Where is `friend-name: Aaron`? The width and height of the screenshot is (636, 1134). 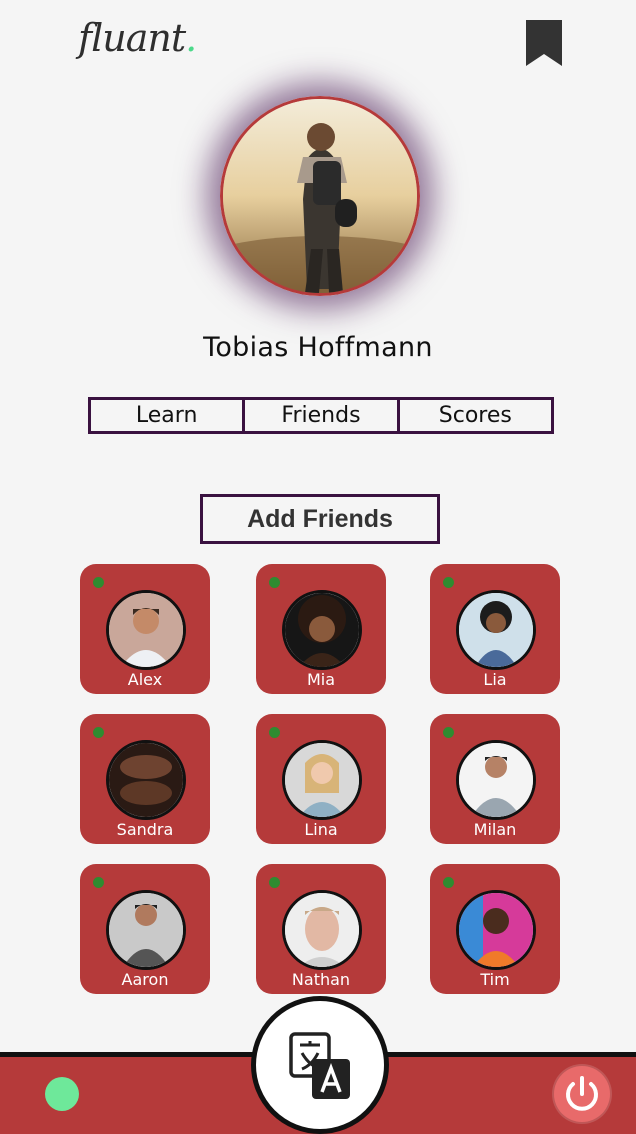
friend-name: Aaron is located at coordinates (145, 979).